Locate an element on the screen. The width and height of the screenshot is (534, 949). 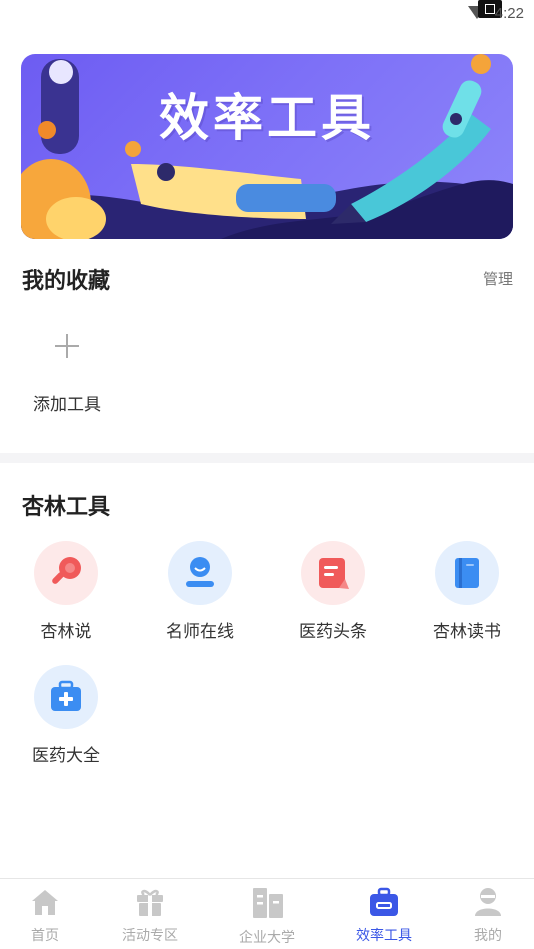
nav-mine: 我的 is located at coordinates (484, 914).